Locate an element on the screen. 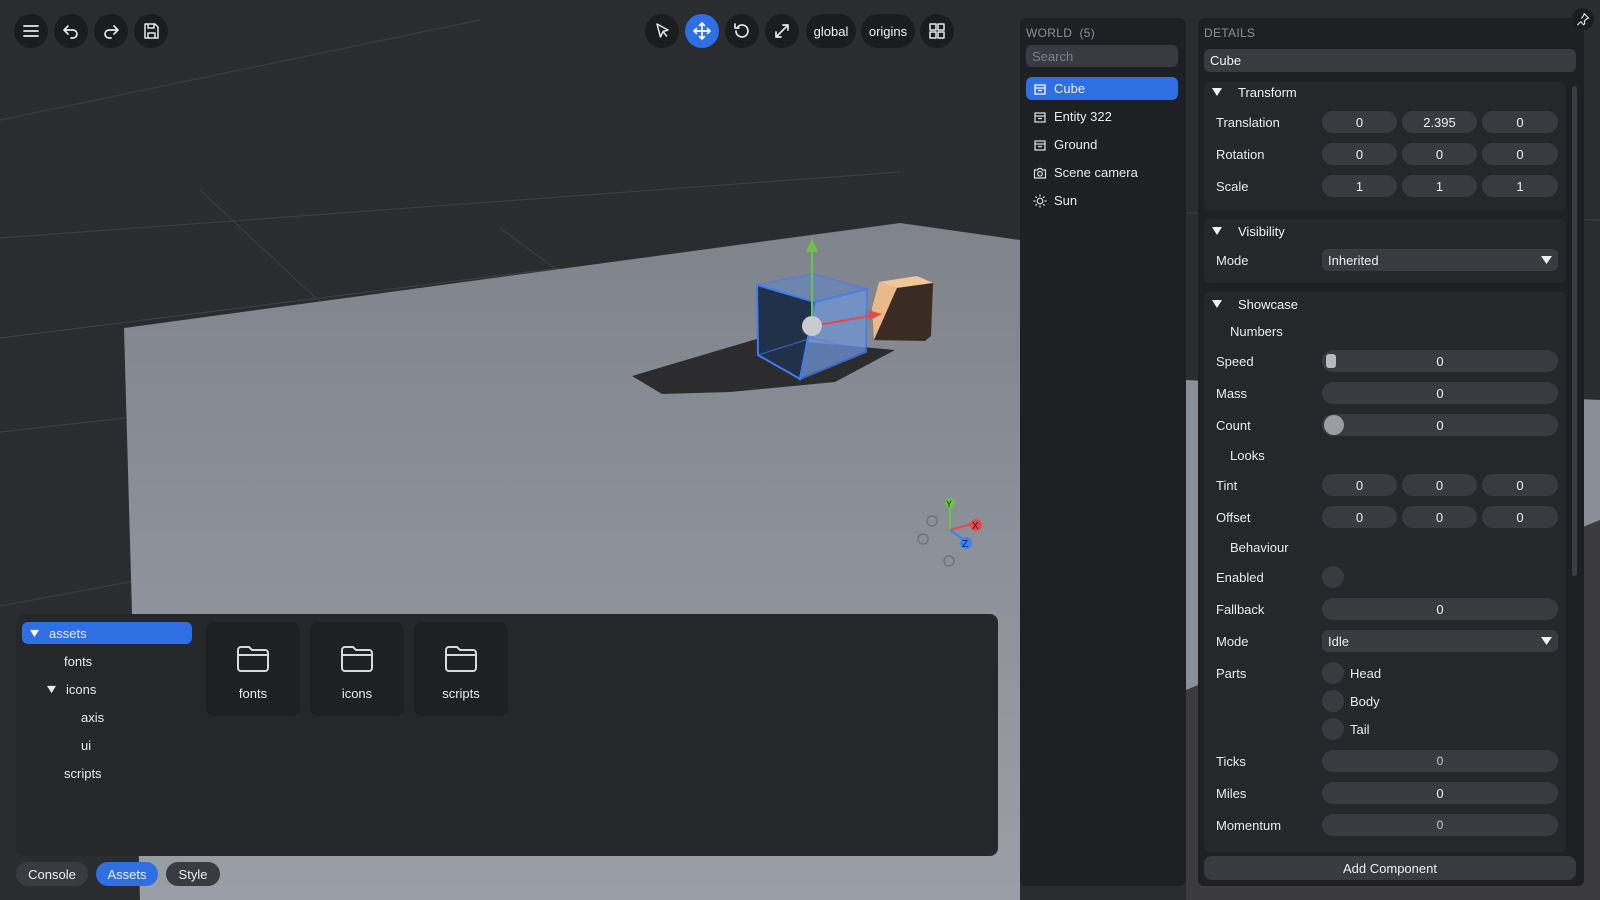 The width and height of the screenshot is (1600, 900). cube-icon is located at coordinates (1040, 145).